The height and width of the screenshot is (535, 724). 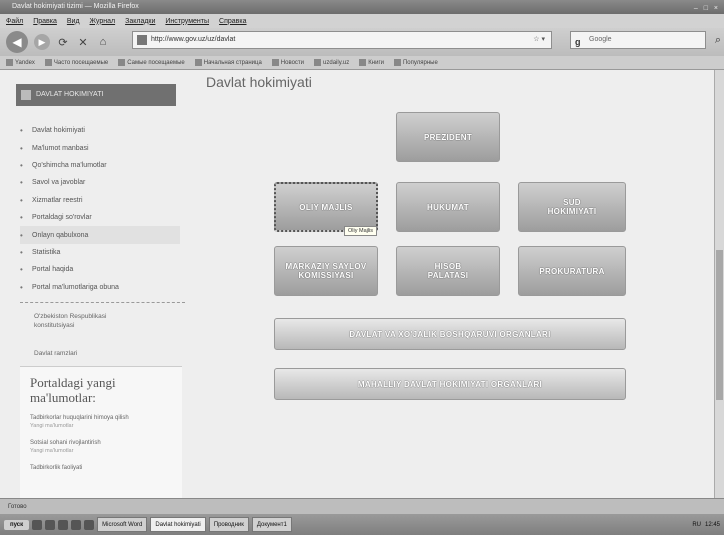 I want to click on vertical-scrollbar, so click(x=719, y=284).